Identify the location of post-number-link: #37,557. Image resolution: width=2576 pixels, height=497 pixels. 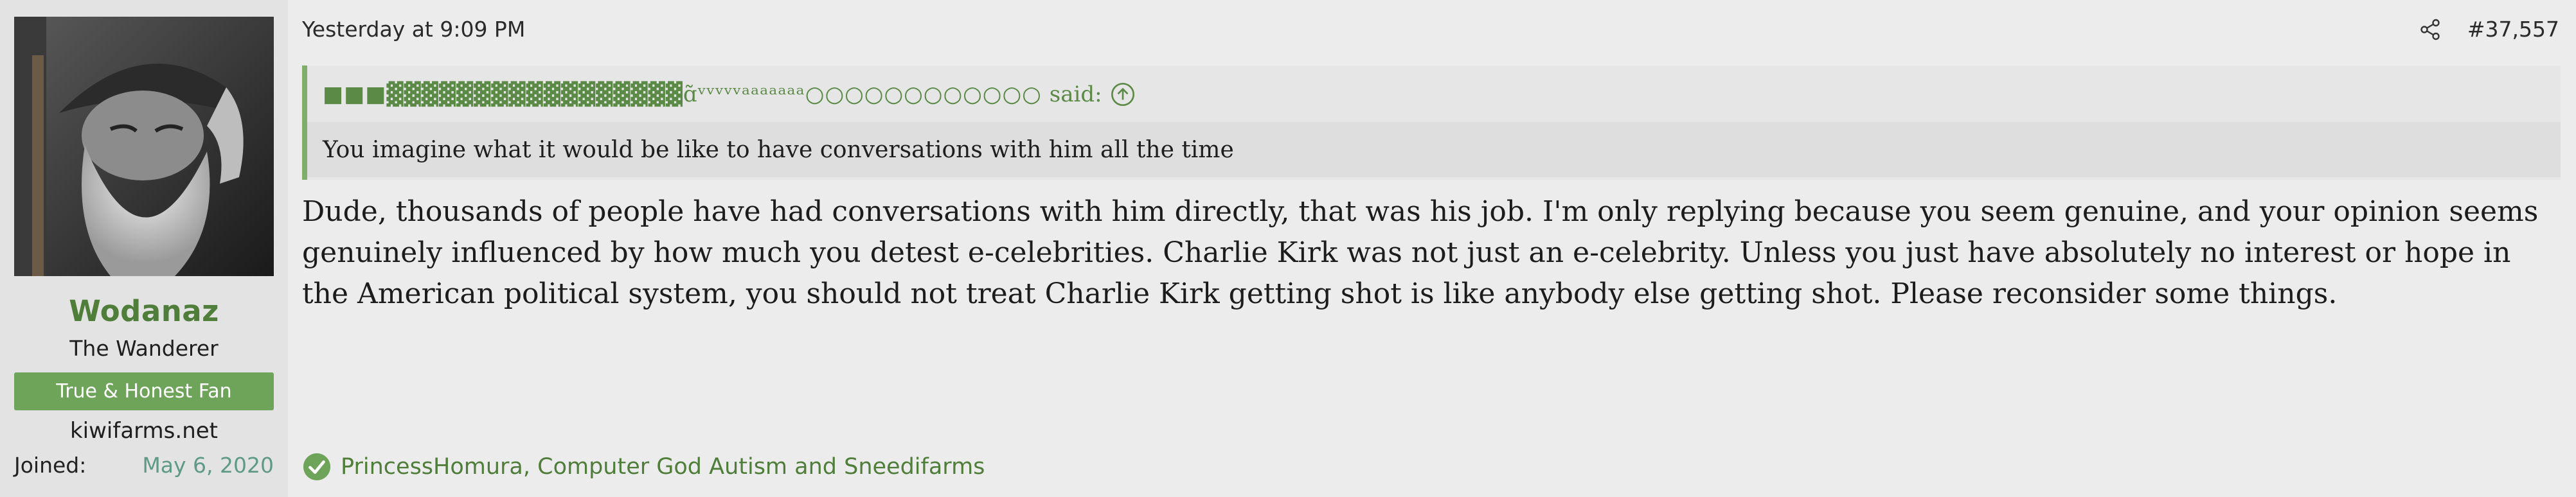
(2513, 29).